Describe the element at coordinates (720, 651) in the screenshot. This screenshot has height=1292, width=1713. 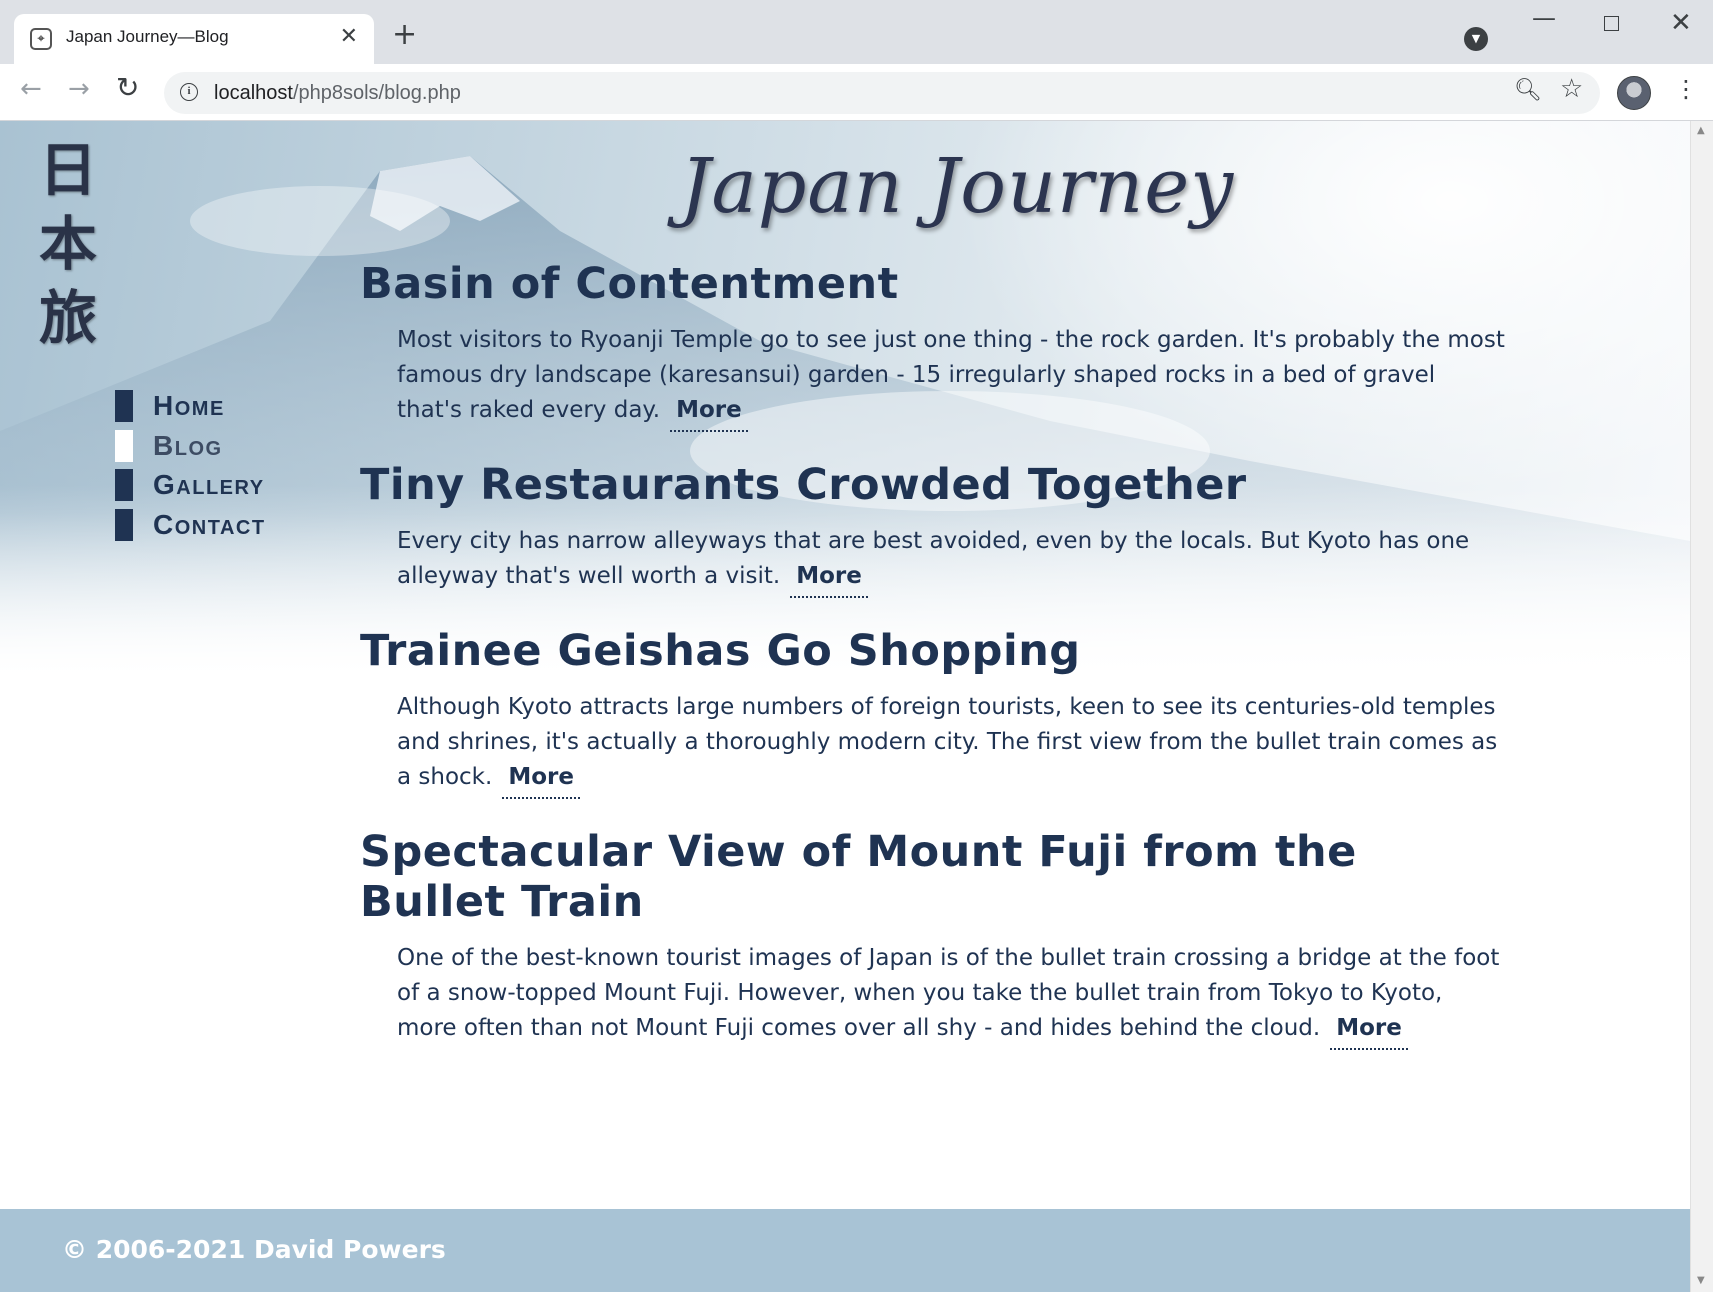
I see `post-title: Trainee Geishas Go Shopping` at that location.